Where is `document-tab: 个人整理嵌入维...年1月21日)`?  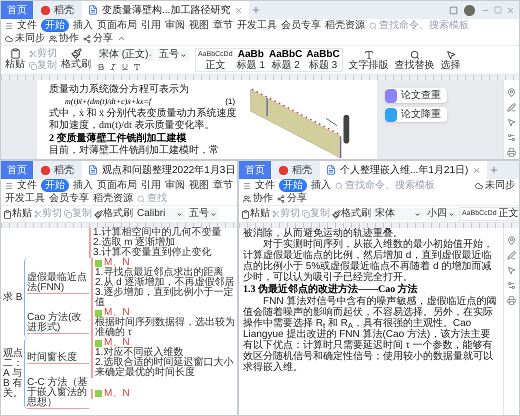
document-tab: 个人整理嵌入维...年1月21日) is located at coordinates (404, 170).